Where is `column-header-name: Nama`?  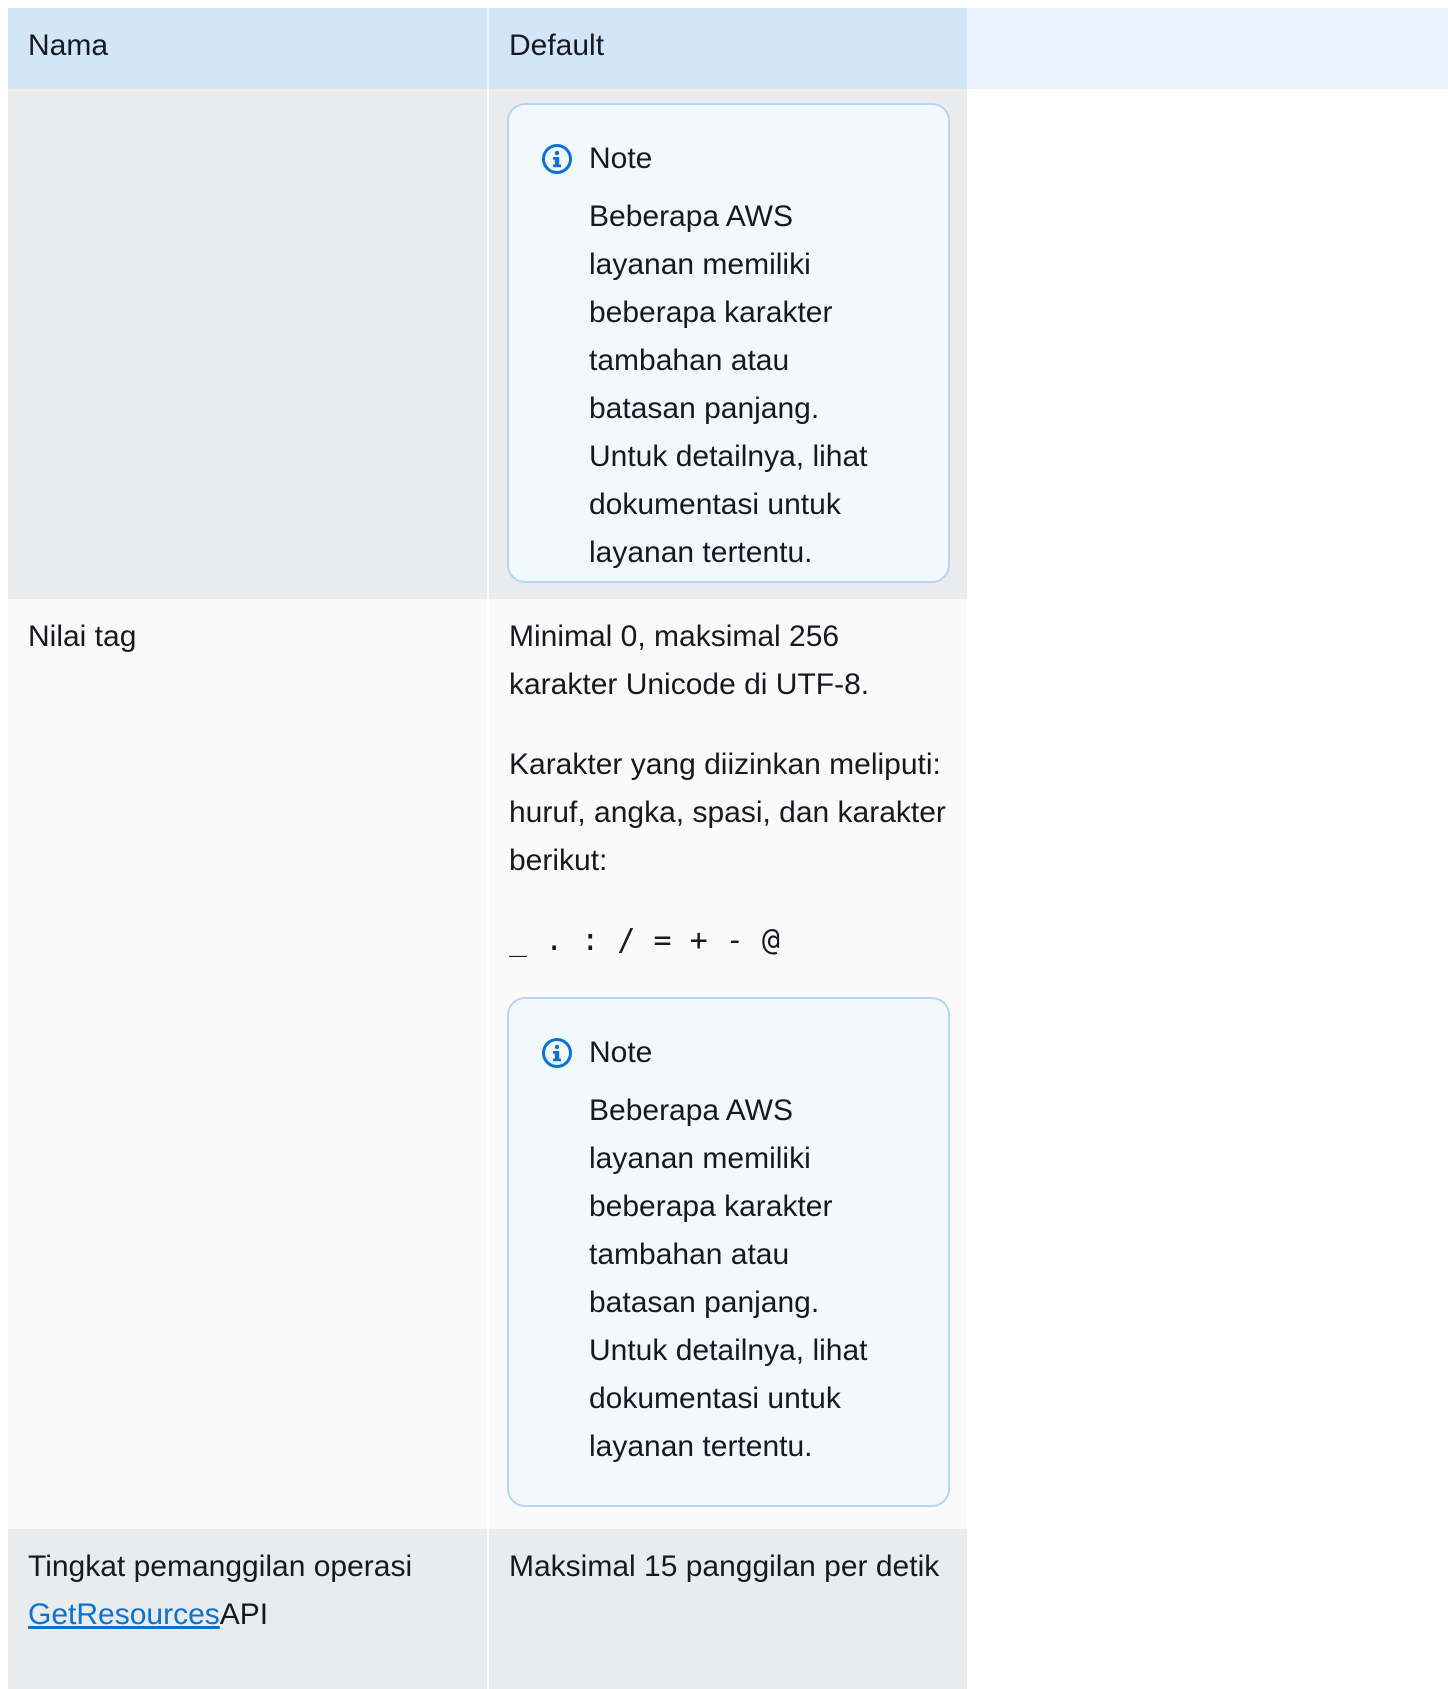
column-header-name: Nama is located at coordinates (248, 48).